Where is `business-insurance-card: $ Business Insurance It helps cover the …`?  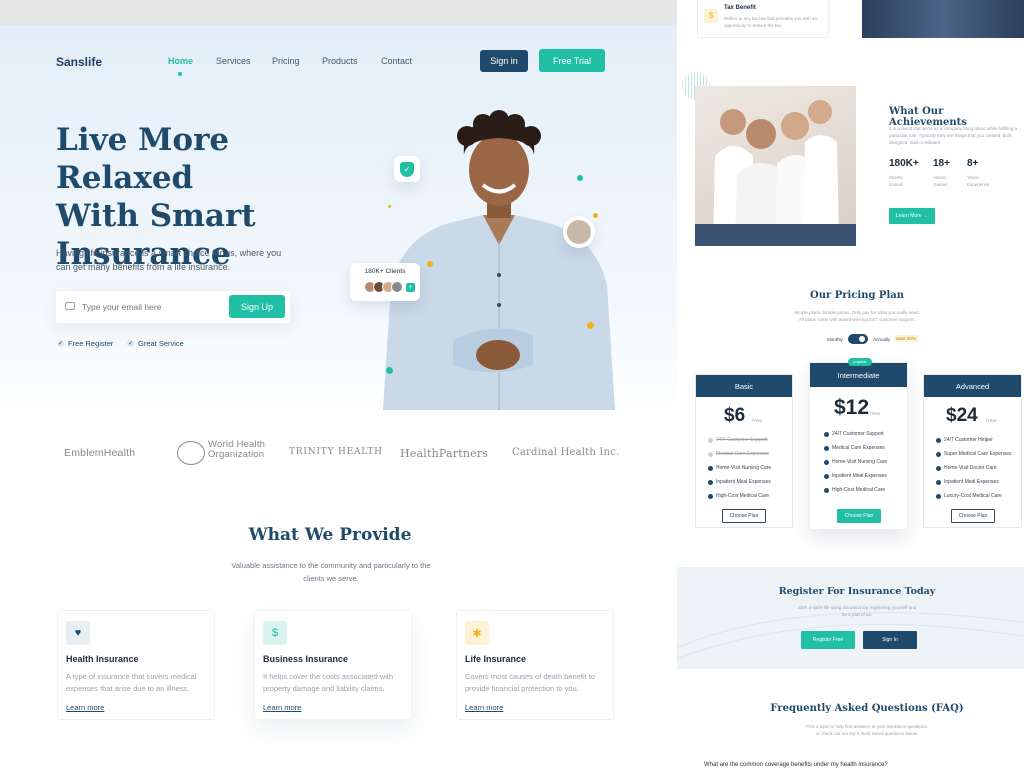
business-insurance-card: $ Business Insurance It helps cover the … is located at coordinates (333, 665).